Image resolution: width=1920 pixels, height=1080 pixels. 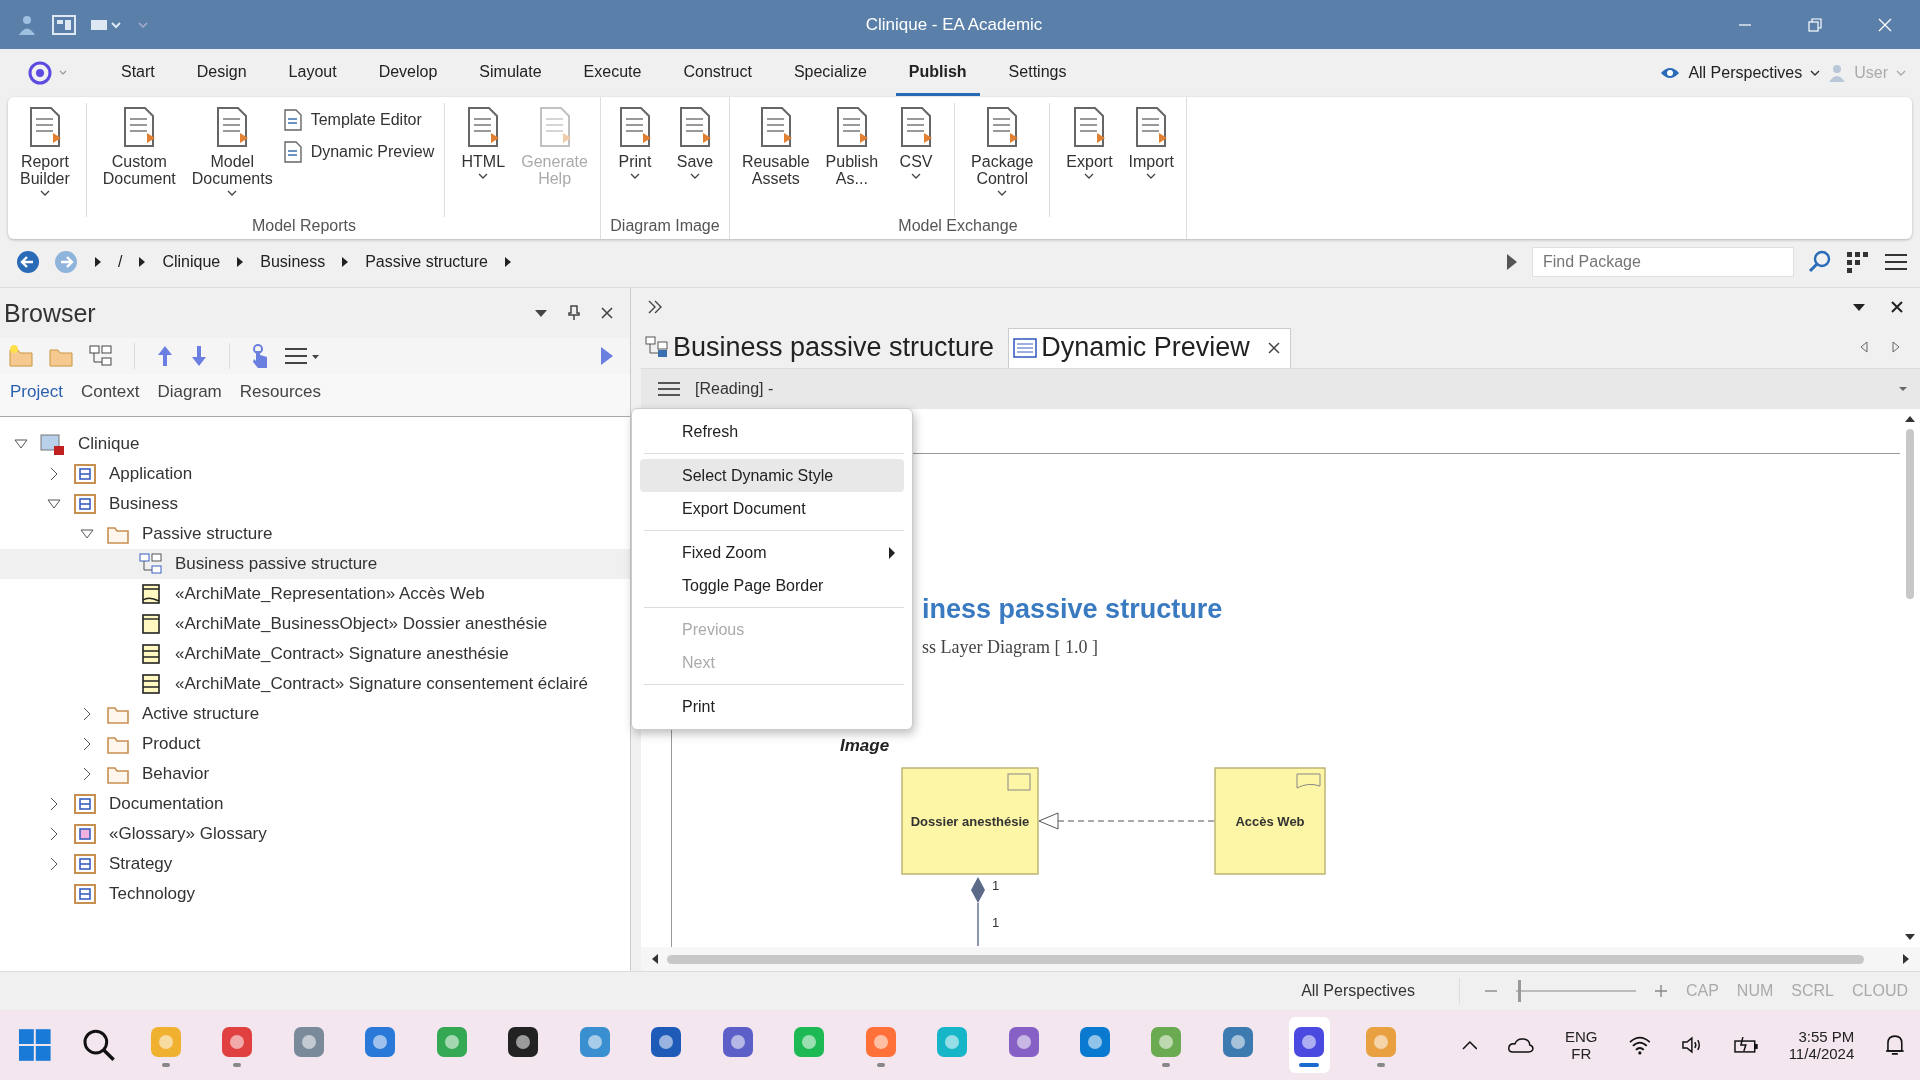 What do you see at coordinates (1815, 24) in the screenshot?
I see `restore-icon` at bounding box center [1815, 24].